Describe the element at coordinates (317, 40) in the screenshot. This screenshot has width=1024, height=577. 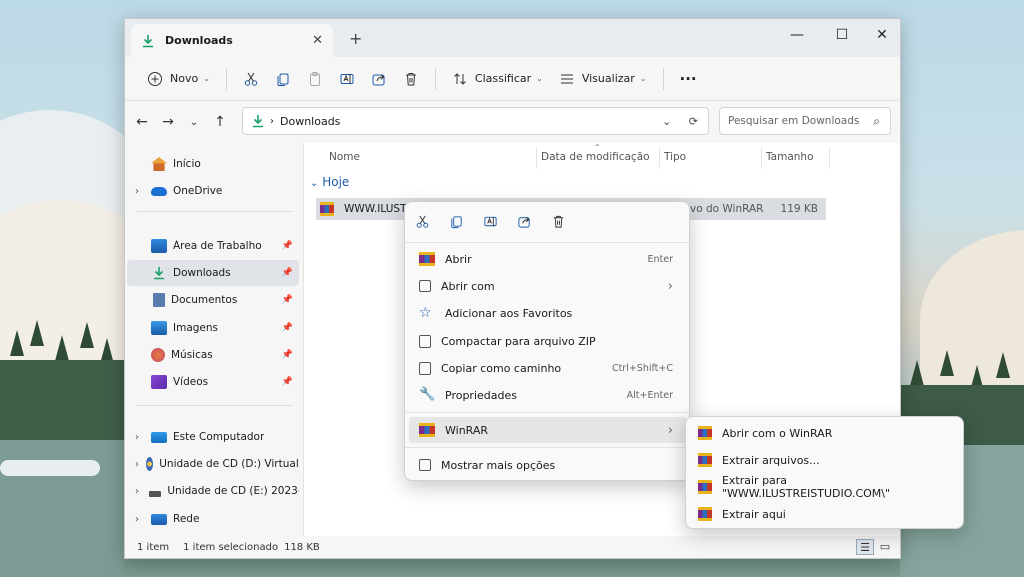
I see `close-tab-icon: ✕` at that location.